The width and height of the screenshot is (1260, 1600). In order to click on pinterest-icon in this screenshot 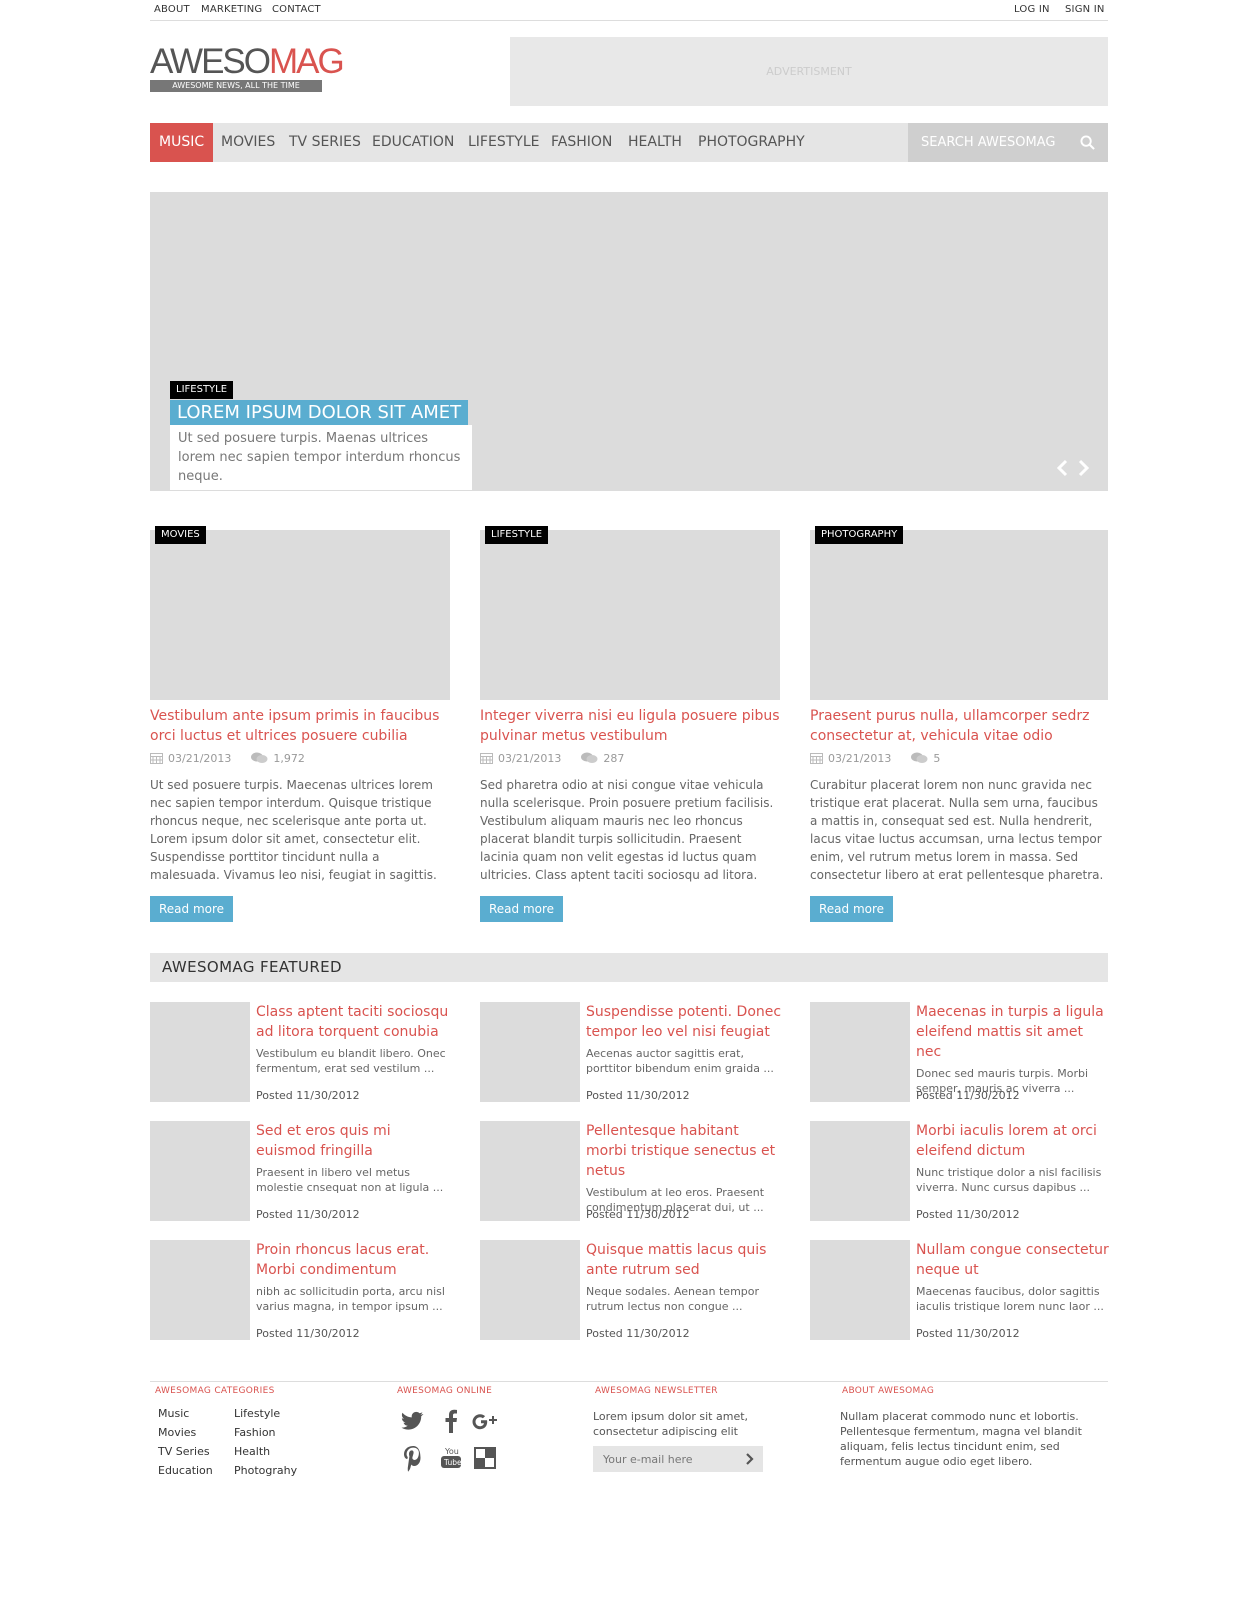, I will do `click(413, 1458)`.